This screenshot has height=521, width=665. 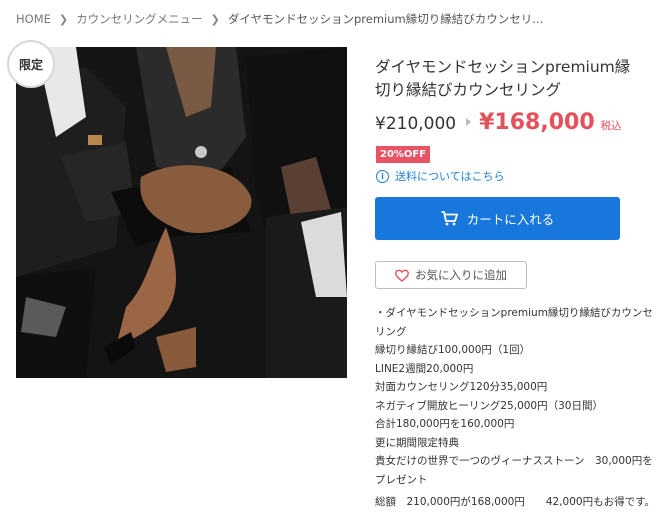 What do you see at coordinates (449, 218) in the screenshot?
I see `cart-icon` at bounding box center [449, 218].